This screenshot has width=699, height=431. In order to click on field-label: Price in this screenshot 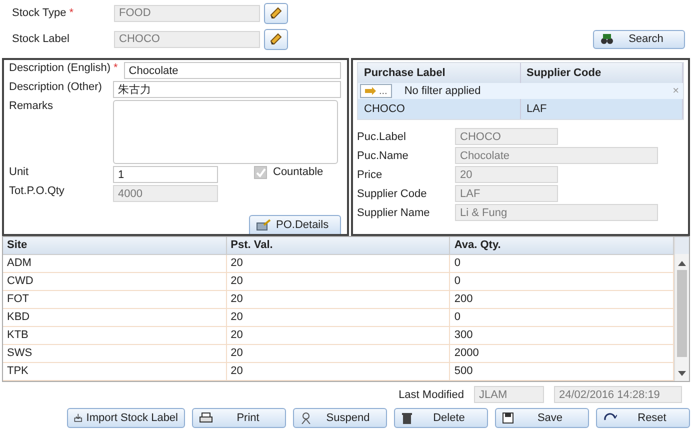, I will do `click(370, 174)`.